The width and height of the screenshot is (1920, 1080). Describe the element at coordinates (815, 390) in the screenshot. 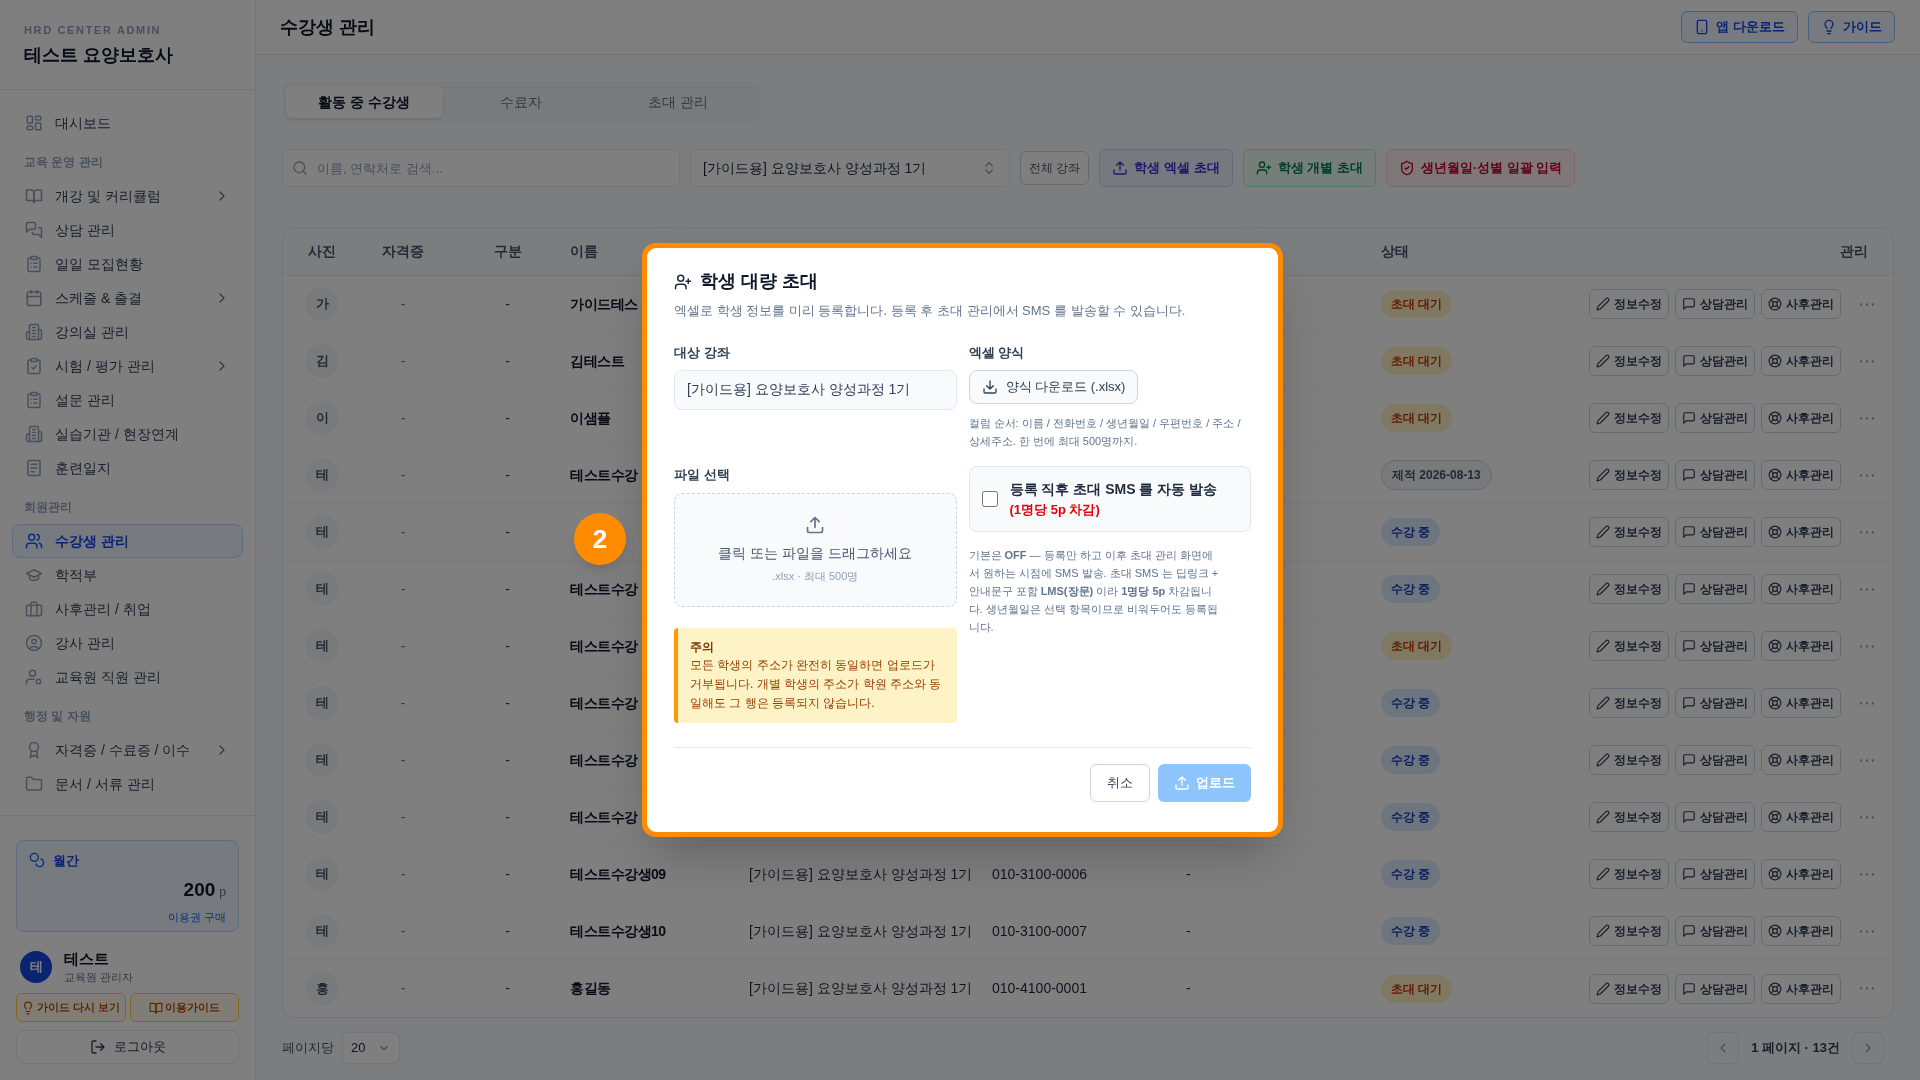

I see `course-field: [가이드용] 요양보호사 양성과정 1기` at that location.